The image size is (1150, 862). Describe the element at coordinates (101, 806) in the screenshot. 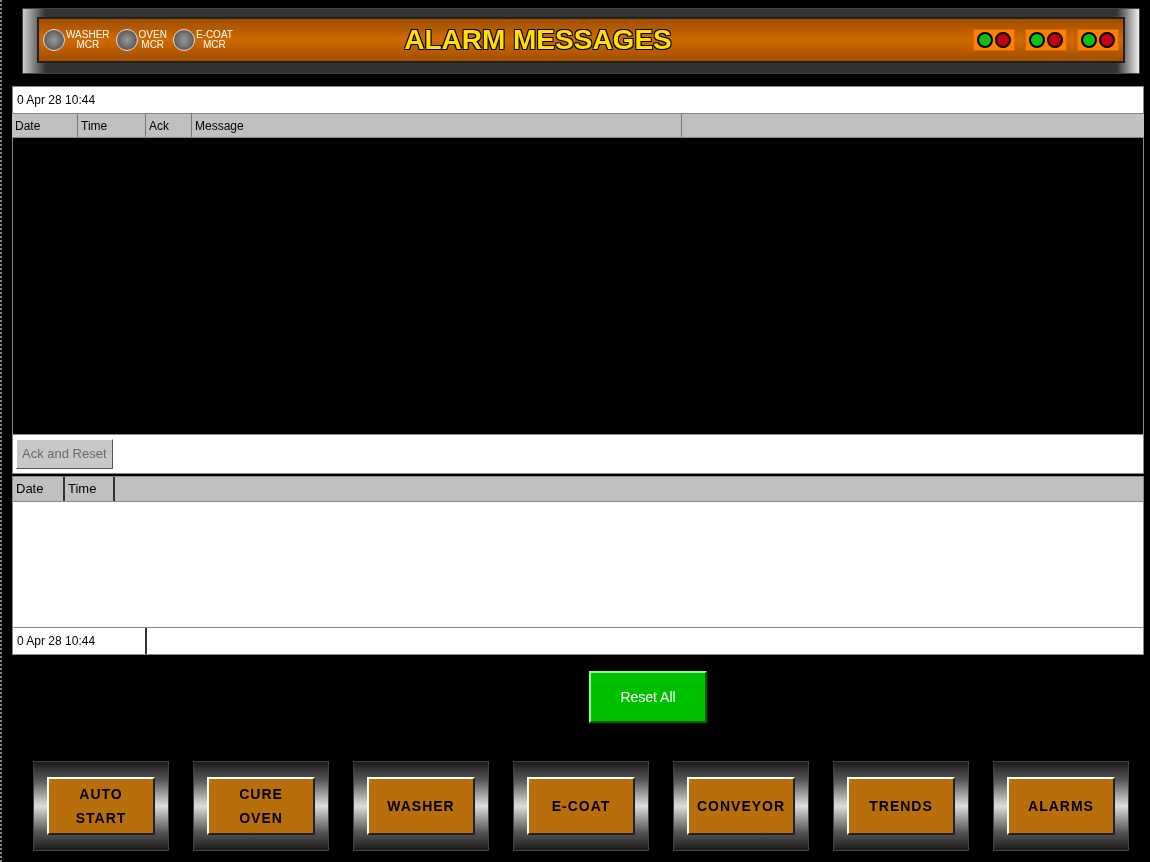

I see `nav-button: AUTO START` at that location.